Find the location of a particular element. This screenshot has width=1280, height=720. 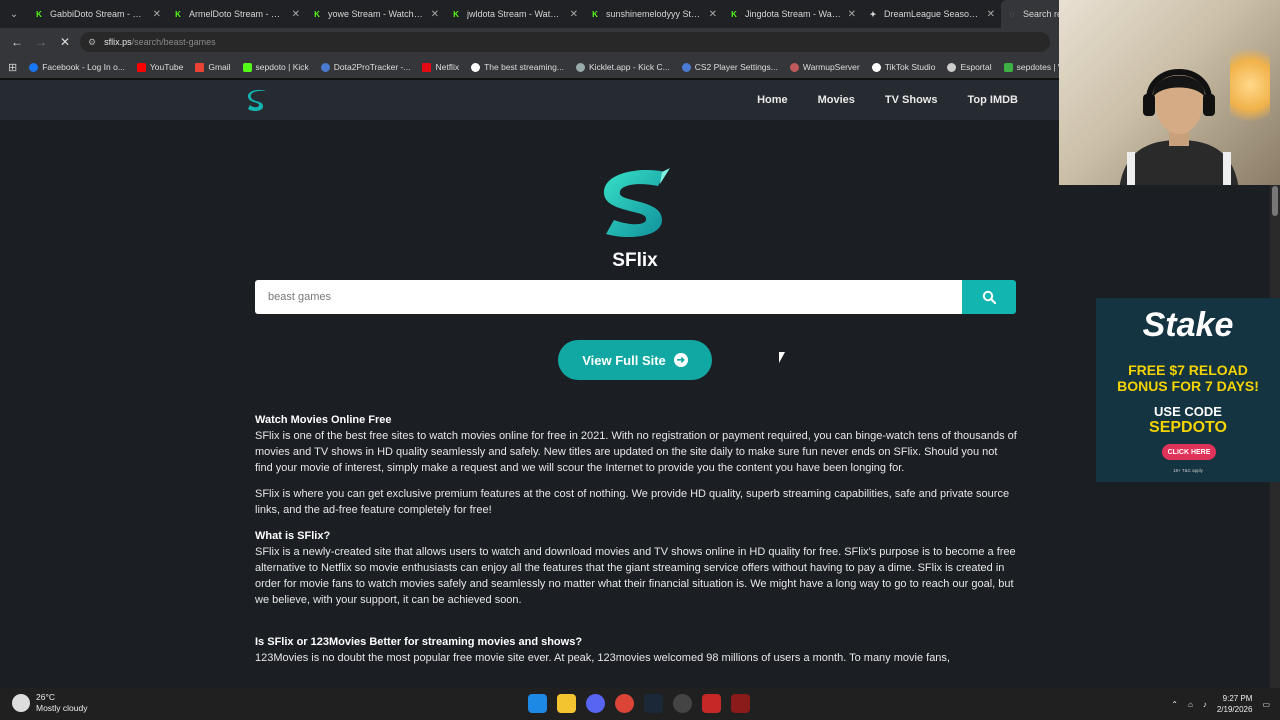

address-bar: ⚙ sflix.ps/search/beast-games is located at coordinates (565, 42).